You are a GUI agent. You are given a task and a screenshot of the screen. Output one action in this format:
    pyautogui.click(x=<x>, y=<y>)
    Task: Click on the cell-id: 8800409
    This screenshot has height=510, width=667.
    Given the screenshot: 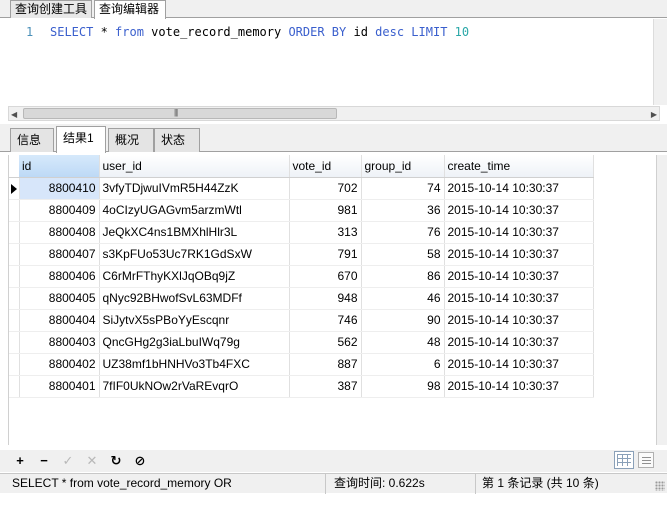 What is the action you would take?
    pyautogui.click(x=59, y=210)
    